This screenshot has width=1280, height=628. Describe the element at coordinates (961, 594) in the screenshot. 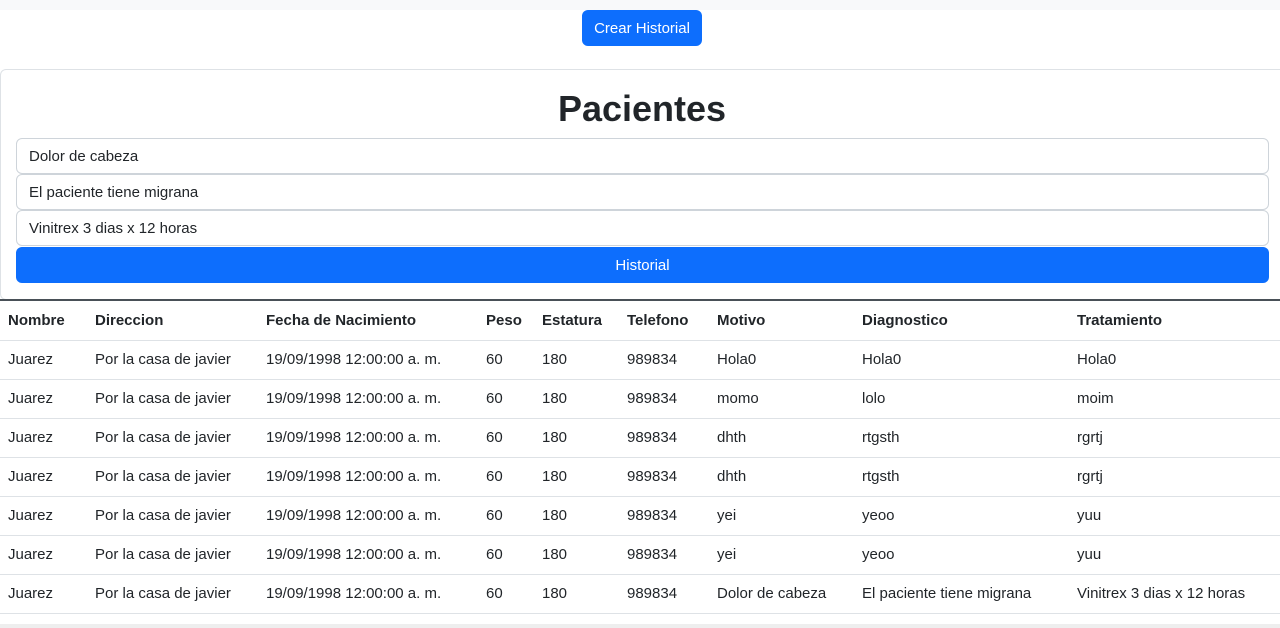

I see `cell-diagnostico: El paciente tiene migrana` at that location.